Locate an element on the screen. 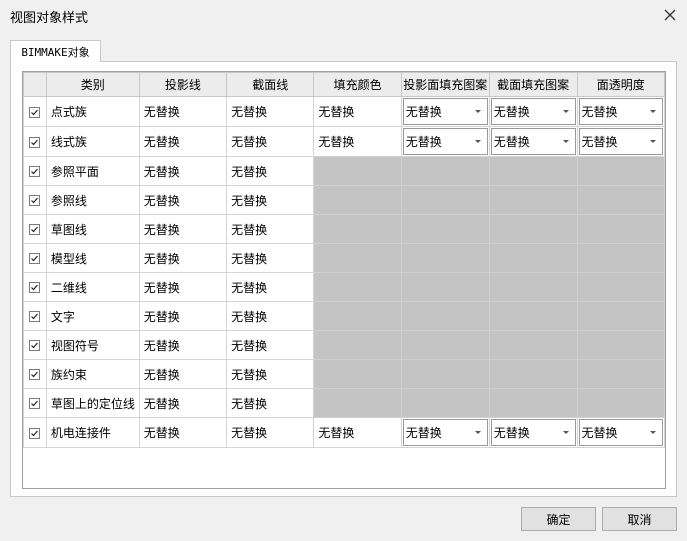 The image size is (687, 541). category-cell: 参照线 is located at coordinates (92, 200).